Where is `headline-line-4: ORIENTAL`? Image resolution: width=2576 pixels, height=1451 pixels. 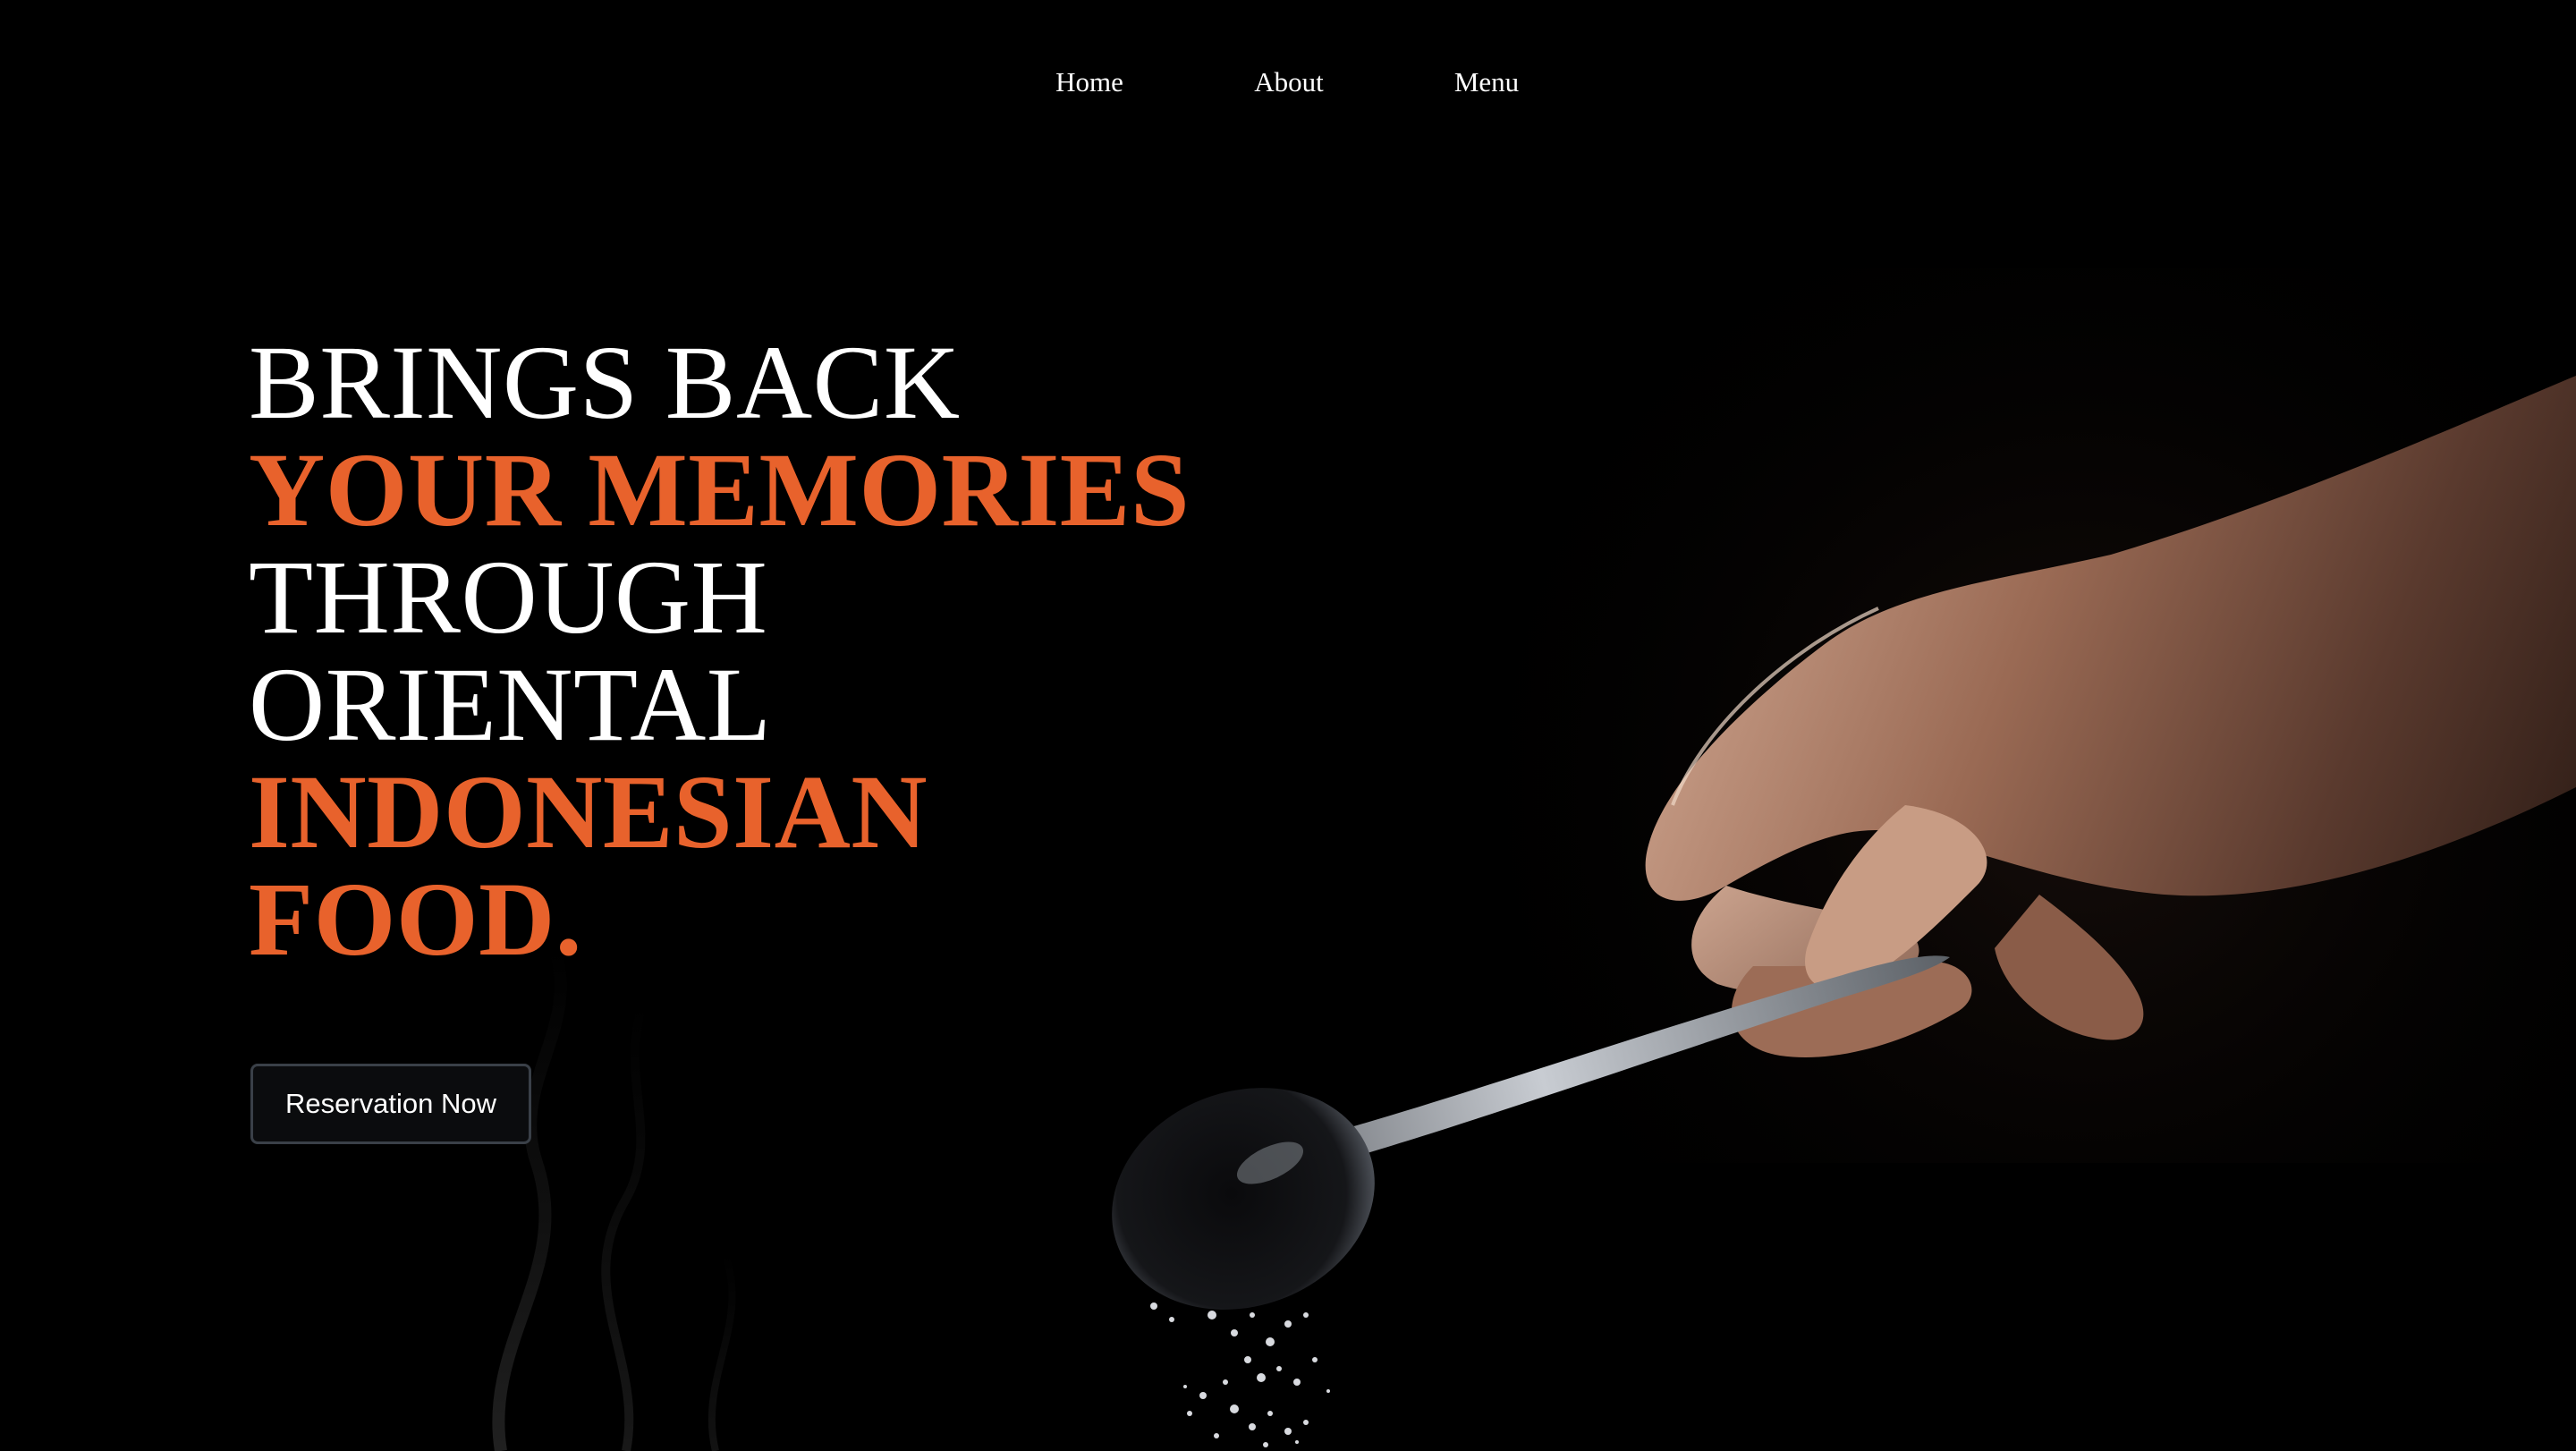
headline-line-4: ORIENTAL is located at coordinates (510, 704).